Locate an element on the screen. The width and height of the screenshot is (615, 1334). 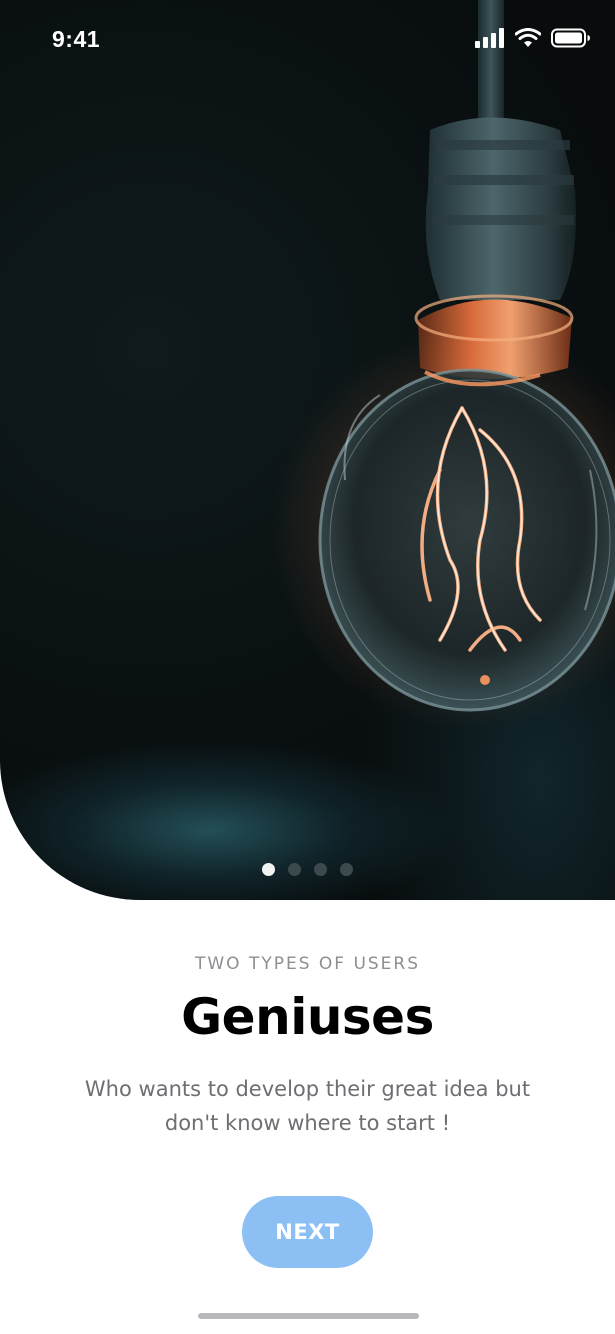
home-indicator is located at coordinates (308, 1316).